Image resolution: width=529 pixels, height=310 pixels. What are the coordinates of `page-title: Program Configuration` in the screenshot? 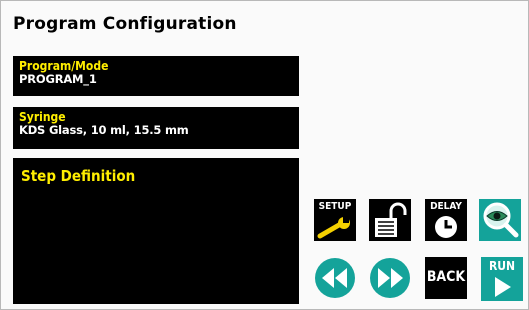 It's located at (125, 24).